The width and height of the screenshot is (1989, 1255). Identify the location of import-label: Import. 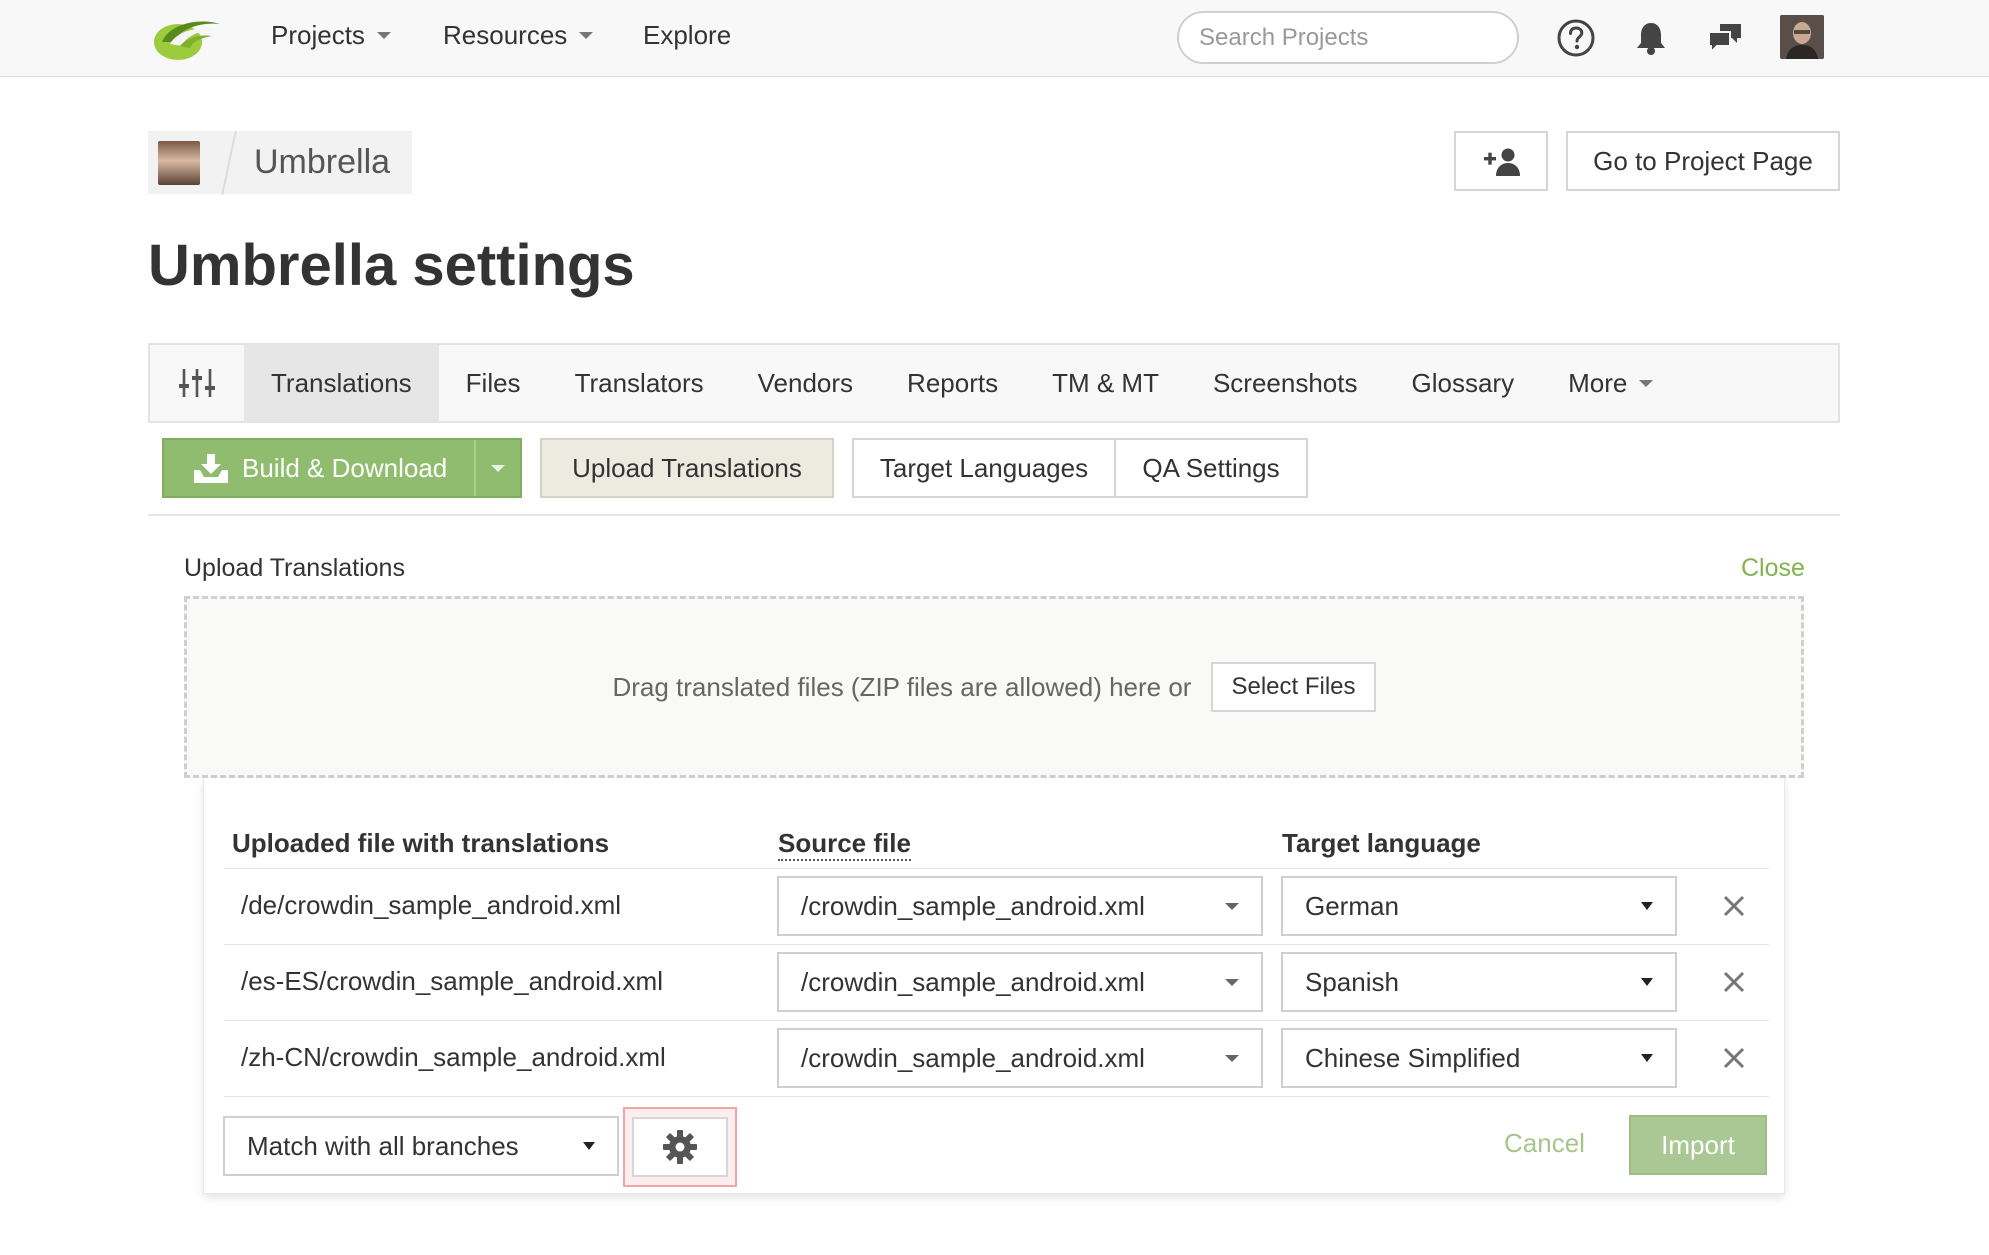
(1698, 1144).